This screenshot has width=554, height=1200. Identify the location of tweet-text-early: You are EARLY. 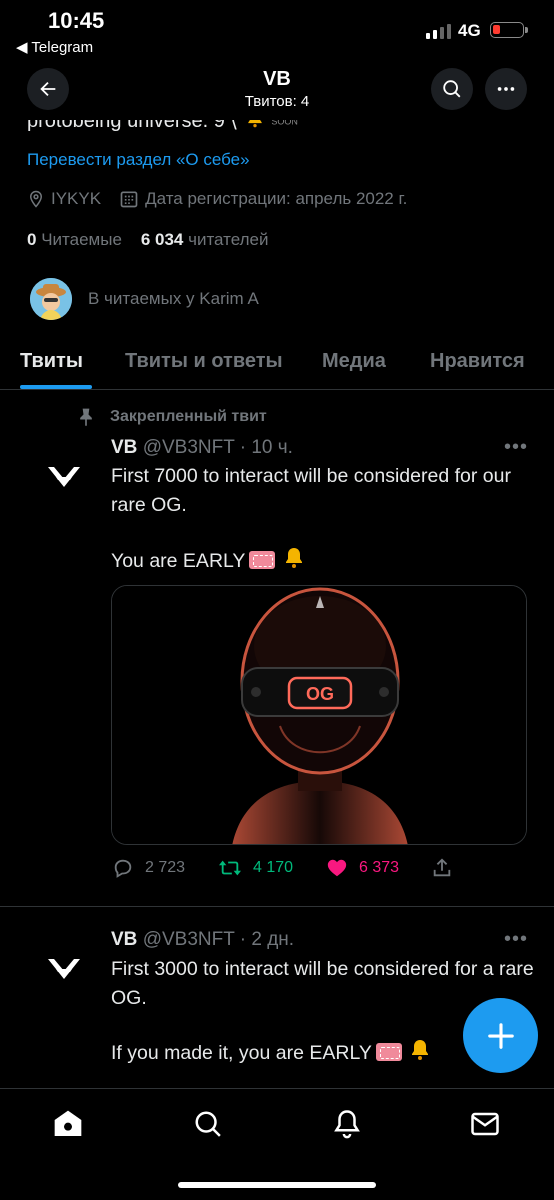
(178, 561).